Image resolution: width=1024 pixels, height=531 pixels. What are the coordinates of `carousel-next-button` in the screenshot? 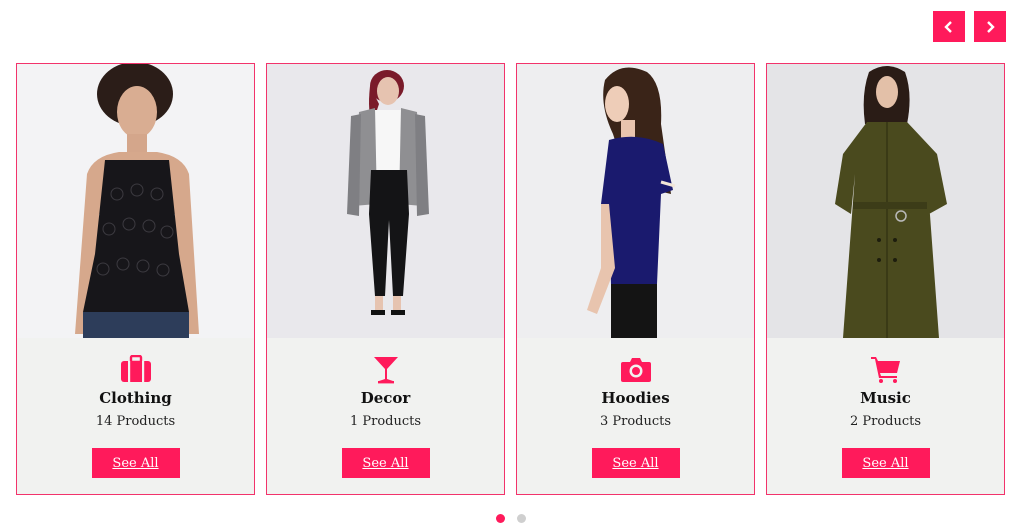 It's located at (990, 26).